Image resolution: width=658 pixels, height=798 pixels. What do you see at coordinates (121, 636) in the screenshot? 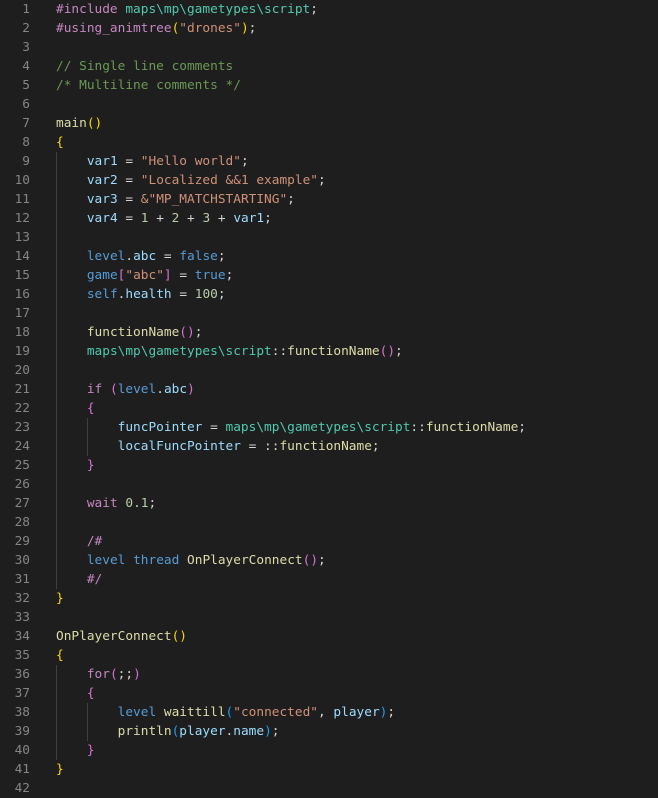
I see `code-text: OnPlayerConnect()` at bounding box center [121, 636].